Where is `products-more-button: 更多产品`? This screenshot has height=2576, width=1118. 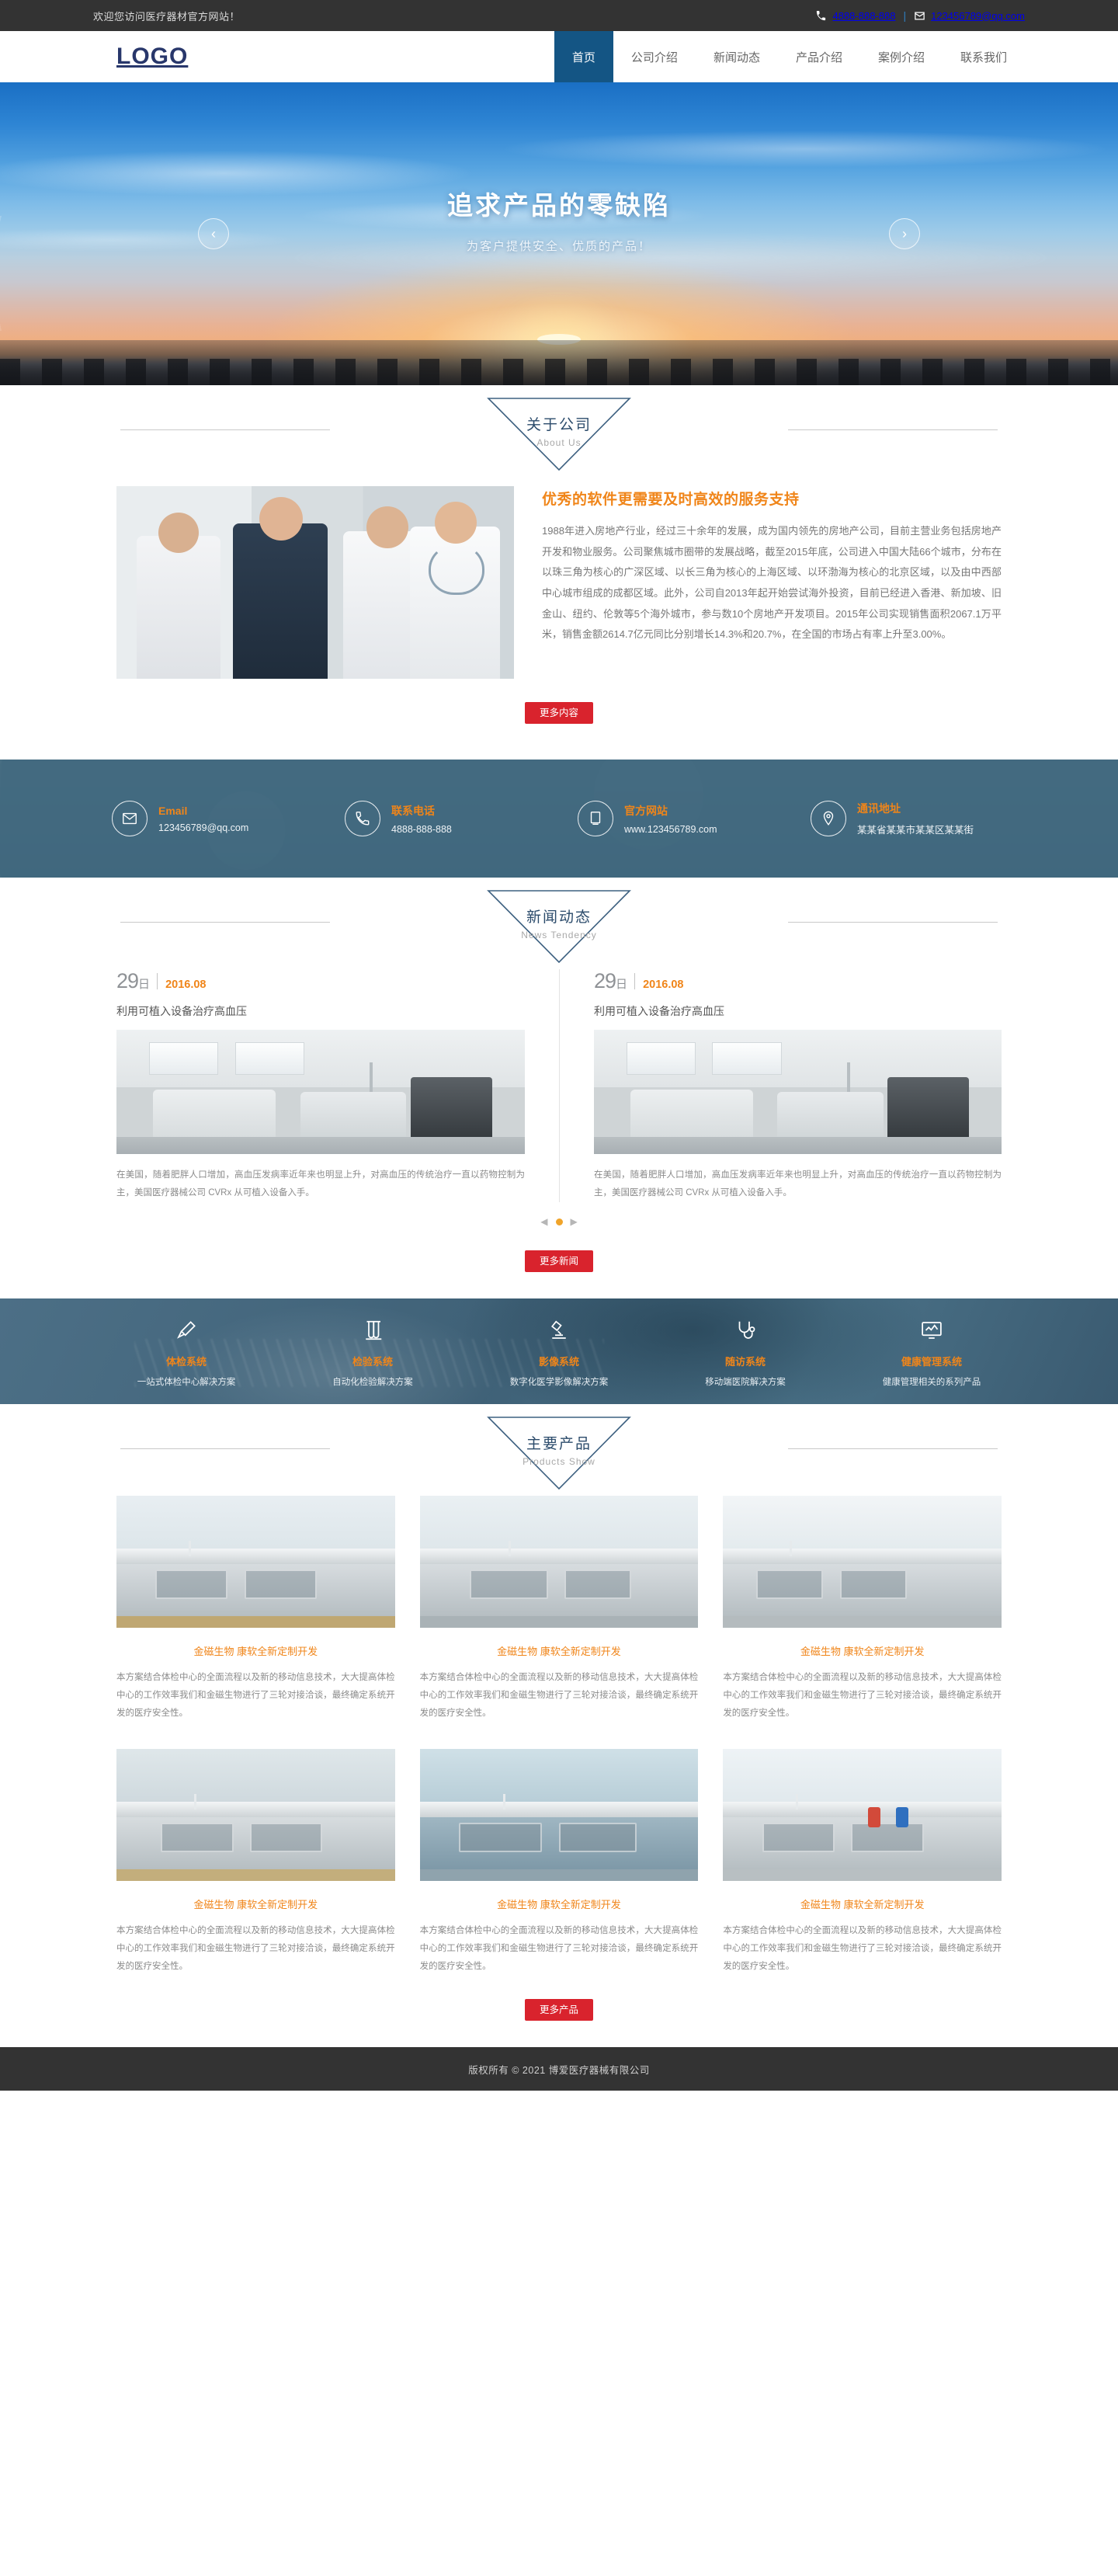
products-more-button: 更多产品 is located at coordinates (559, 2010).